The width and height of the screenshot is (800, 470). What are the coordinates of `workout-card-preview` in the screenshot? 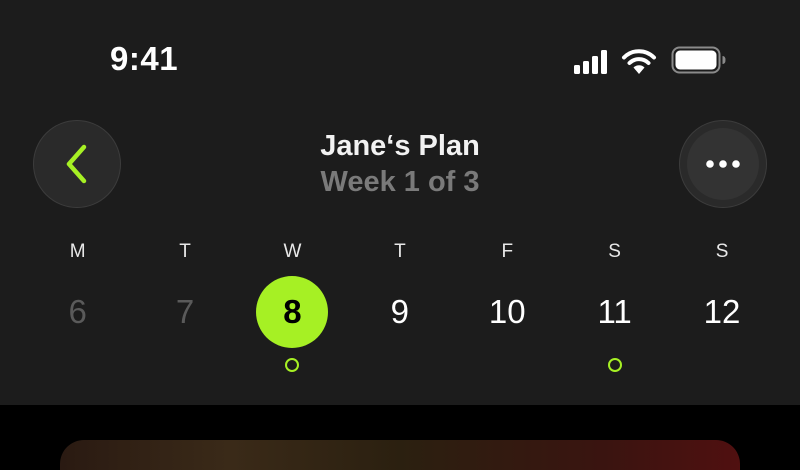 It's located at (400, 455).